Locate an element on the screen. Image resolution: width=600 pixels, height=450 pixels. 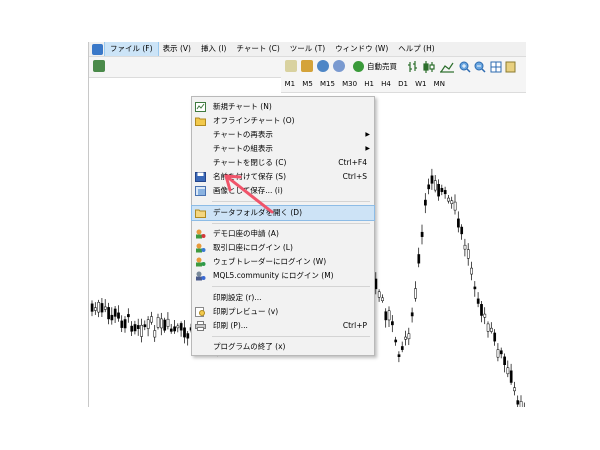
menu-item-print-preview: 印刷プレビュー (v) is located at coordinates (283, 312).